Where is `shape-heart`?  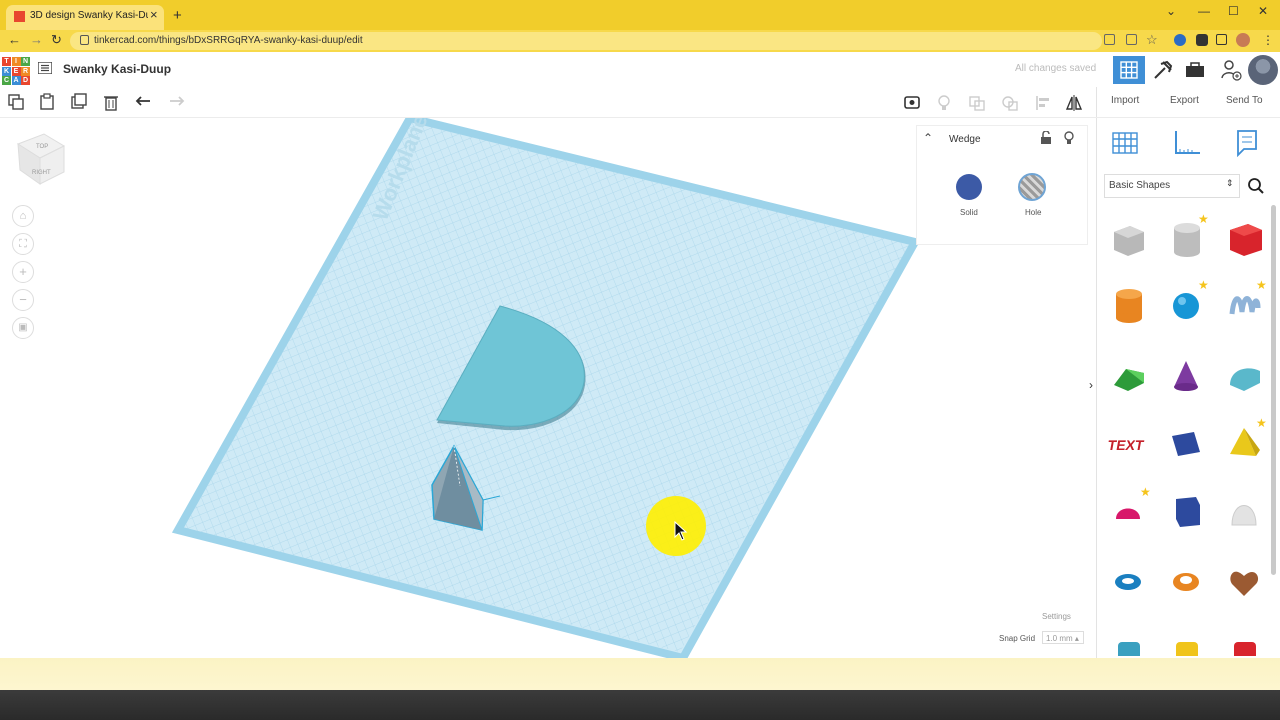
shape-heart is located at coordinates (1244, 580).